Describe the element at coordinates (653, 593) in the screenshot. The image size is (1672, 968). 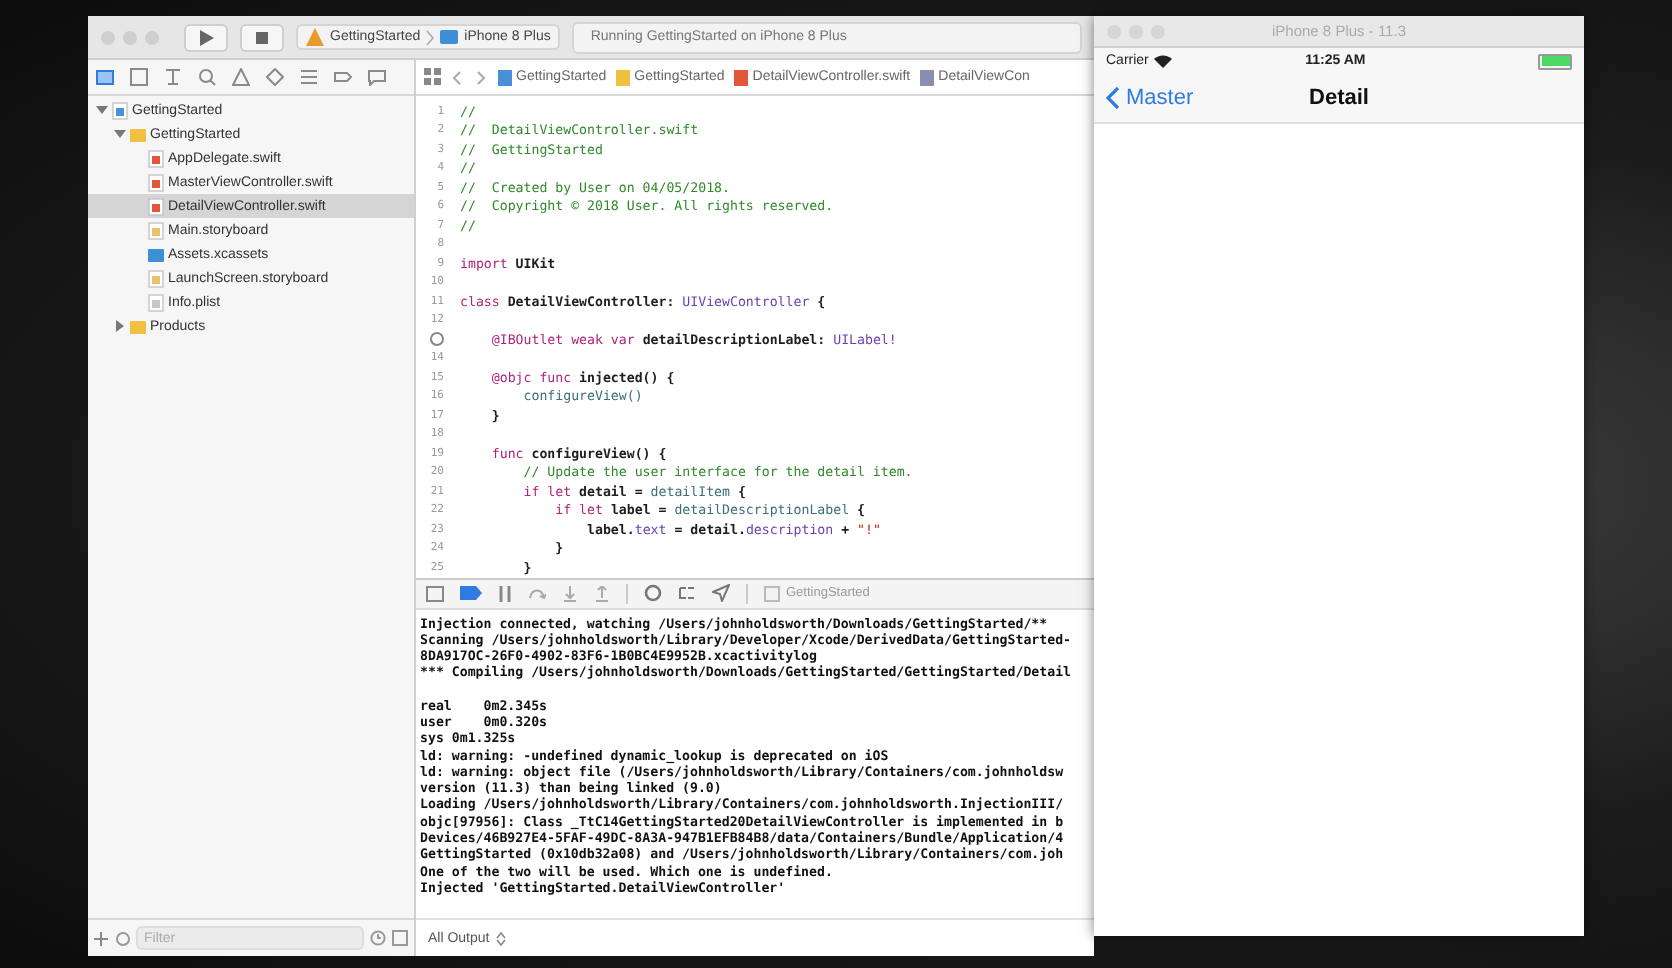
I see `view-debugger-icon` at that location.